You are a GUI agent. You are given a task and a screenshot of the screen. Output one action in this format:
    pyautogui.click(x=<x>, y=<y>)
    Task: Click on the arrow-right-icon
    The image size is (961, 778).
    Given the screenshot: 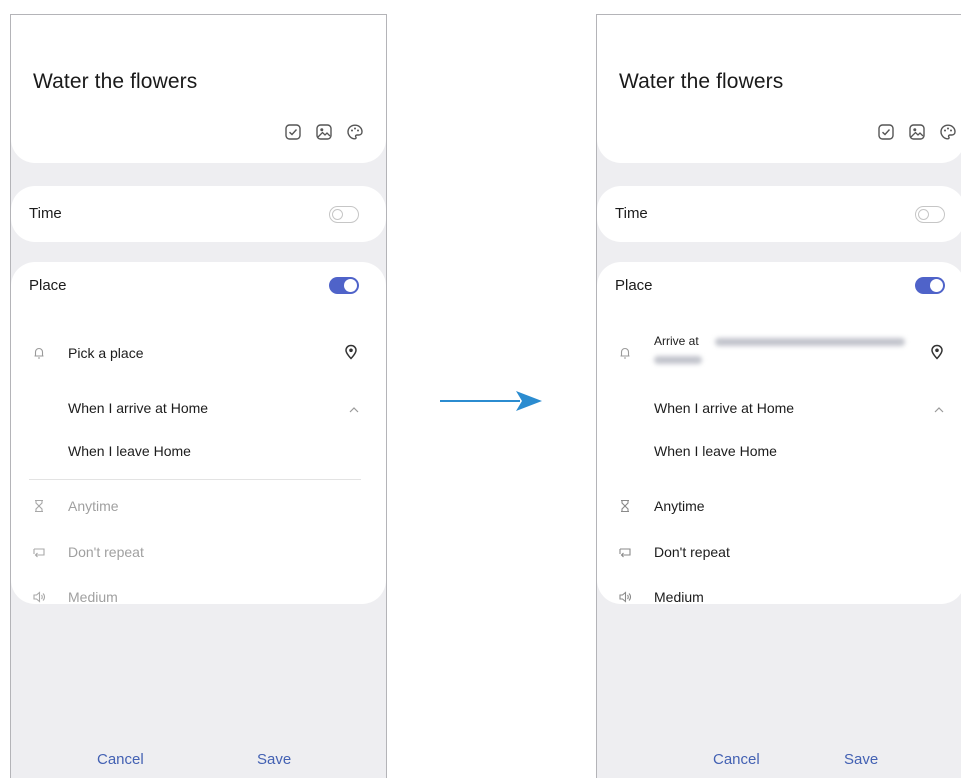 What is the action you would take?
    pyautogui.click(x=491, y=401)
    